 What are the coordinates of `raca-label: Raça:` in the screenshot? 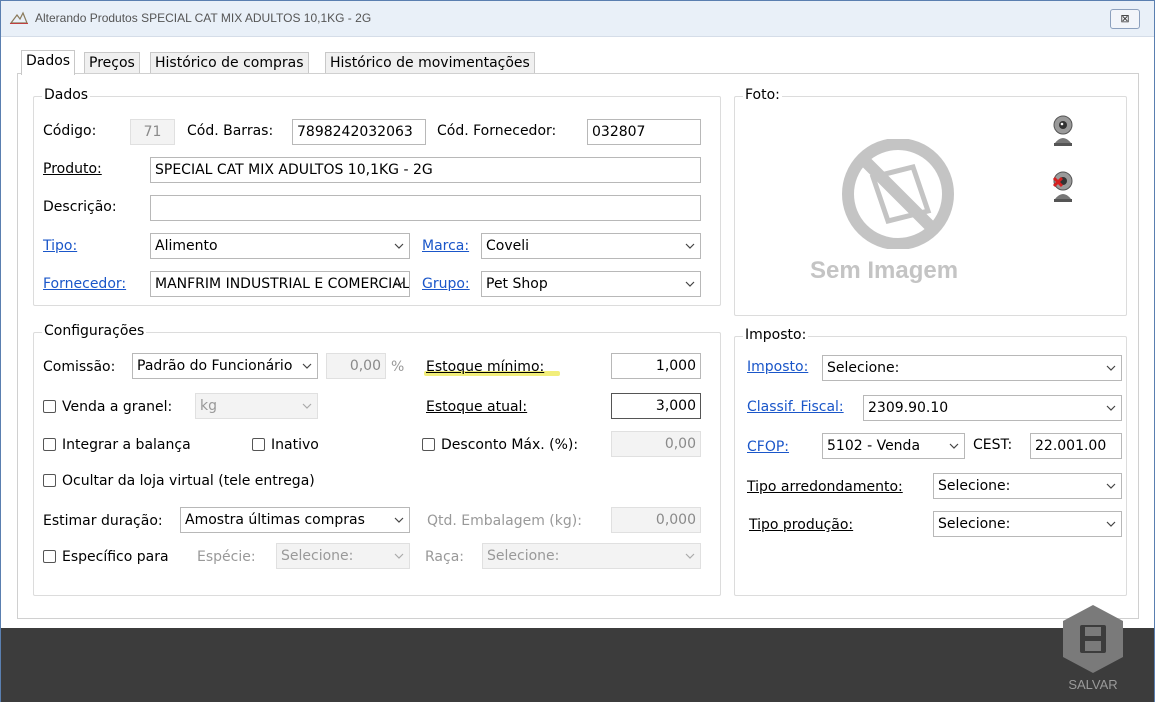 It's located at (444, 557).